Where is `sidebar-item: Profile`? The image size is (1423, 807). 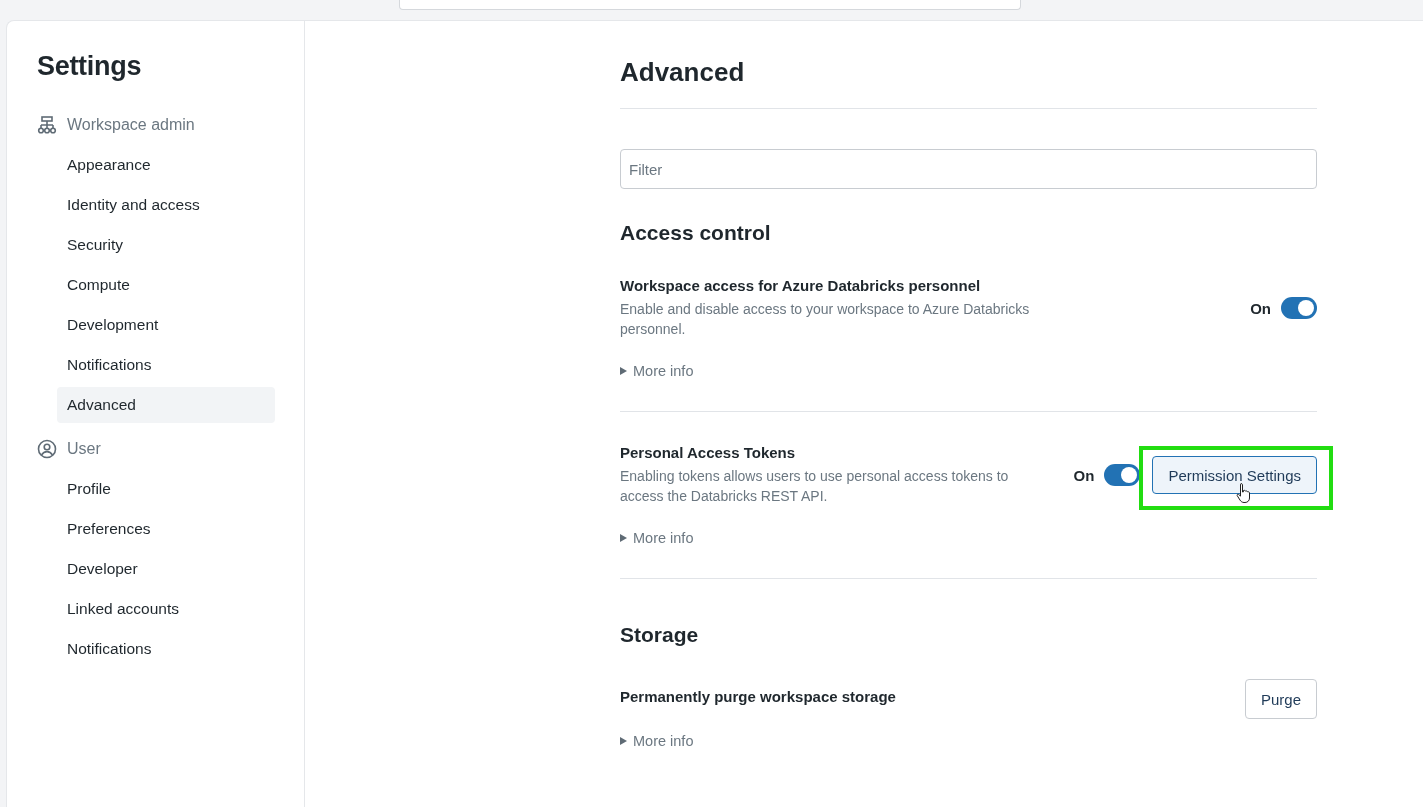 sidebar-item: Profile is located at coordinates (166, 489).